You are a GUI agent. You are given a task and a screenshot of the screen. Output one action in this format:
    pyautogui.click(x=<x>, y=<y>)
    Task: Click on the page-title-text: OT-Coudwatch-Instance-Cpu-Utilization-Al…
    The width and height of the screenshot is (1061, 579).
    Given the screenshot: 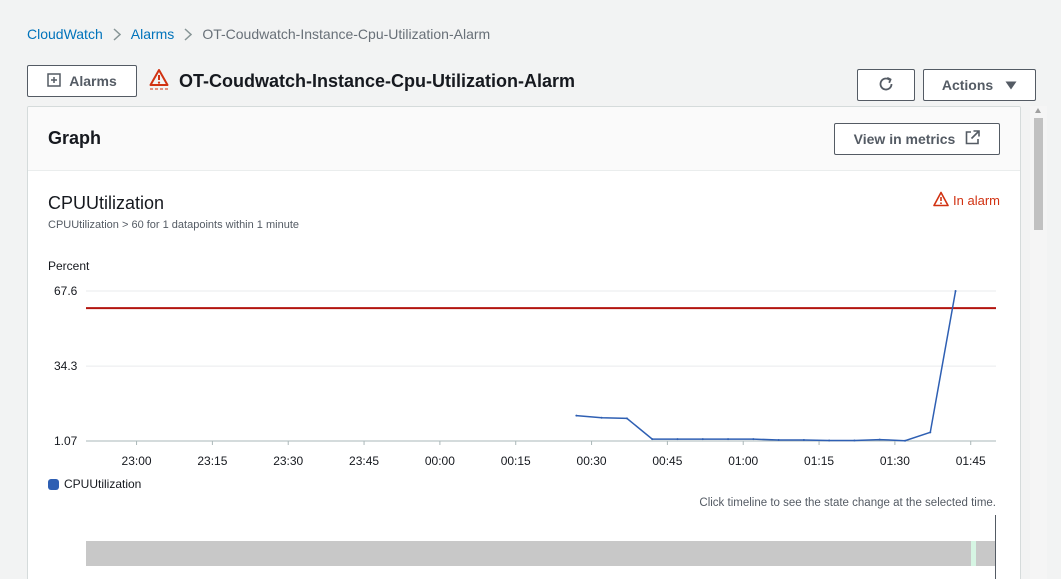 What is the action you would take?
    pyautogui.click(x=377, y=80)
    